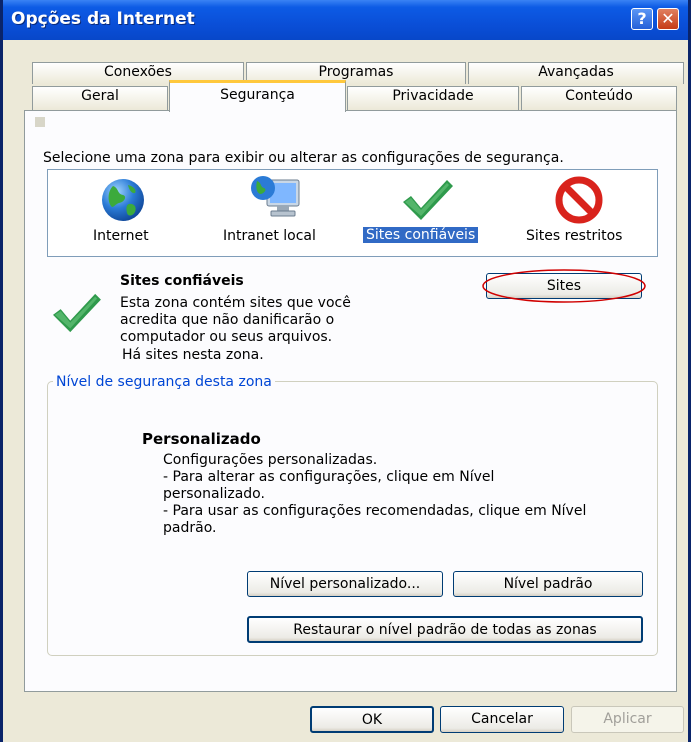  I want to click on button-label: Cancelar, so click(502, 719).